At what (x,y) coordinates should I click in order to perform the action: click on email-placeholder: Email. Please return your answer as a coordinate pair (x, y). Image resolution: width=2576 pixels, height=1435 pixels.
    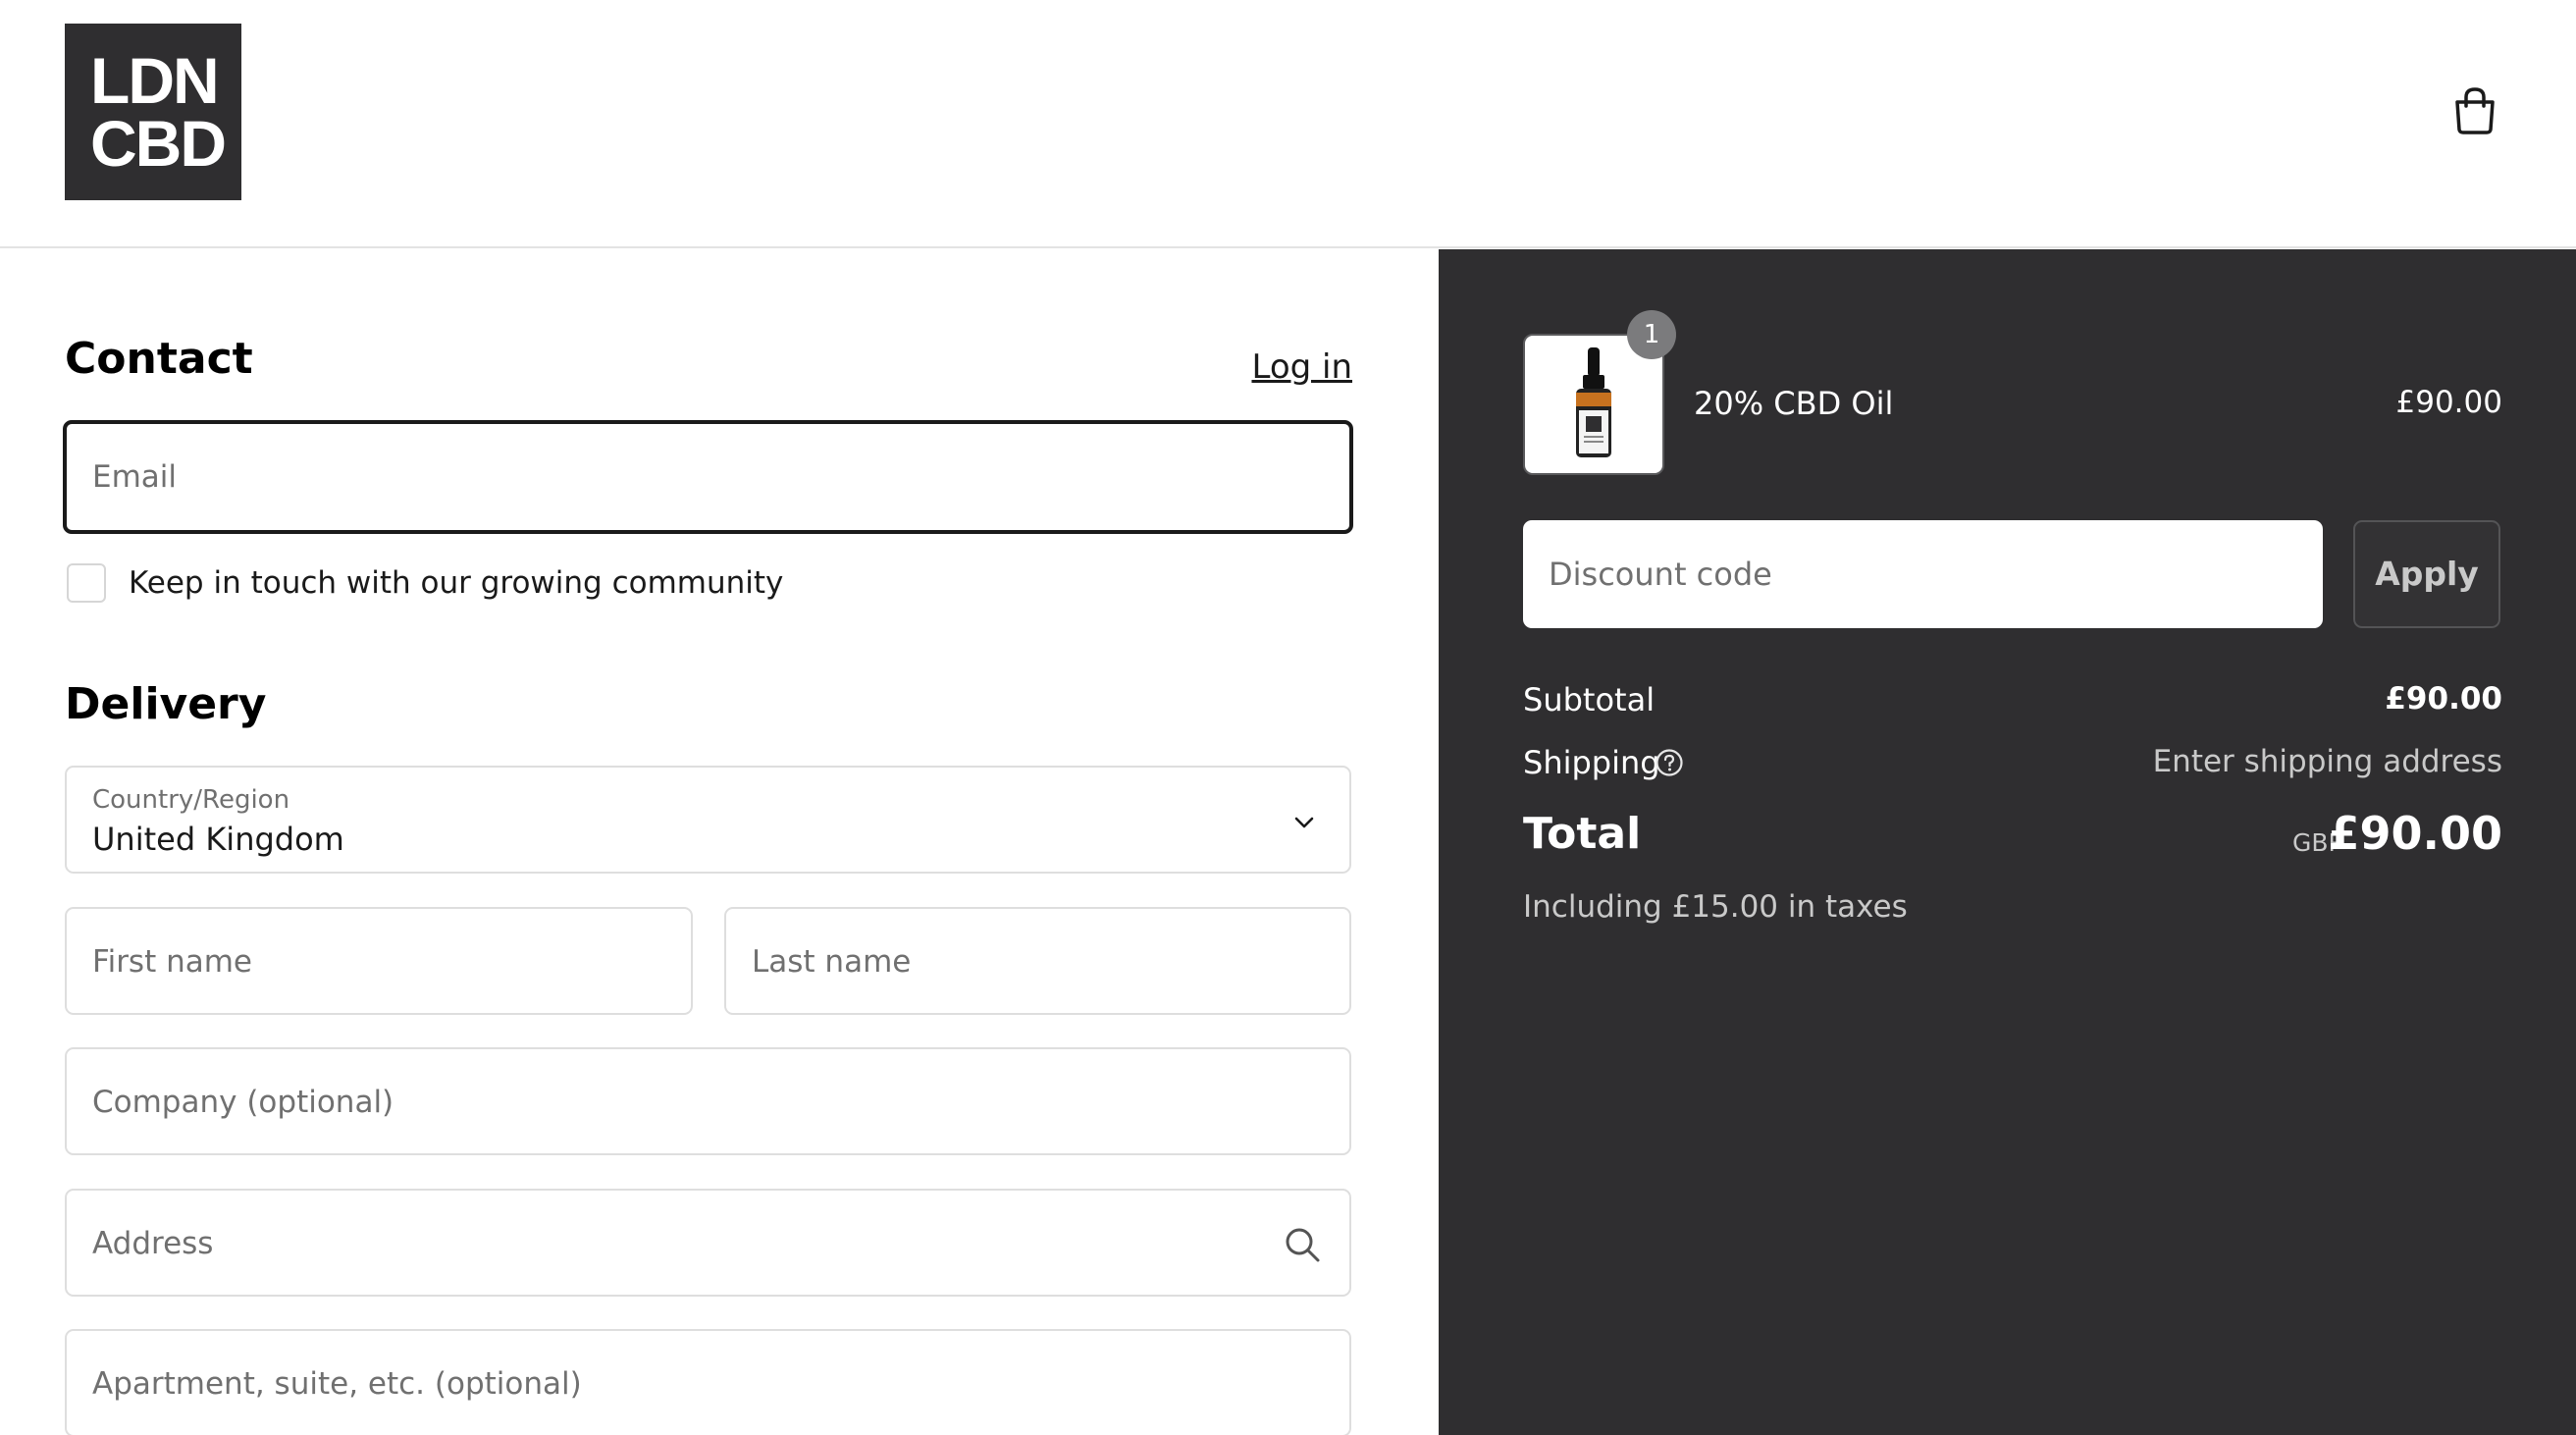
    Looking at the image, I should click on (135, 477).